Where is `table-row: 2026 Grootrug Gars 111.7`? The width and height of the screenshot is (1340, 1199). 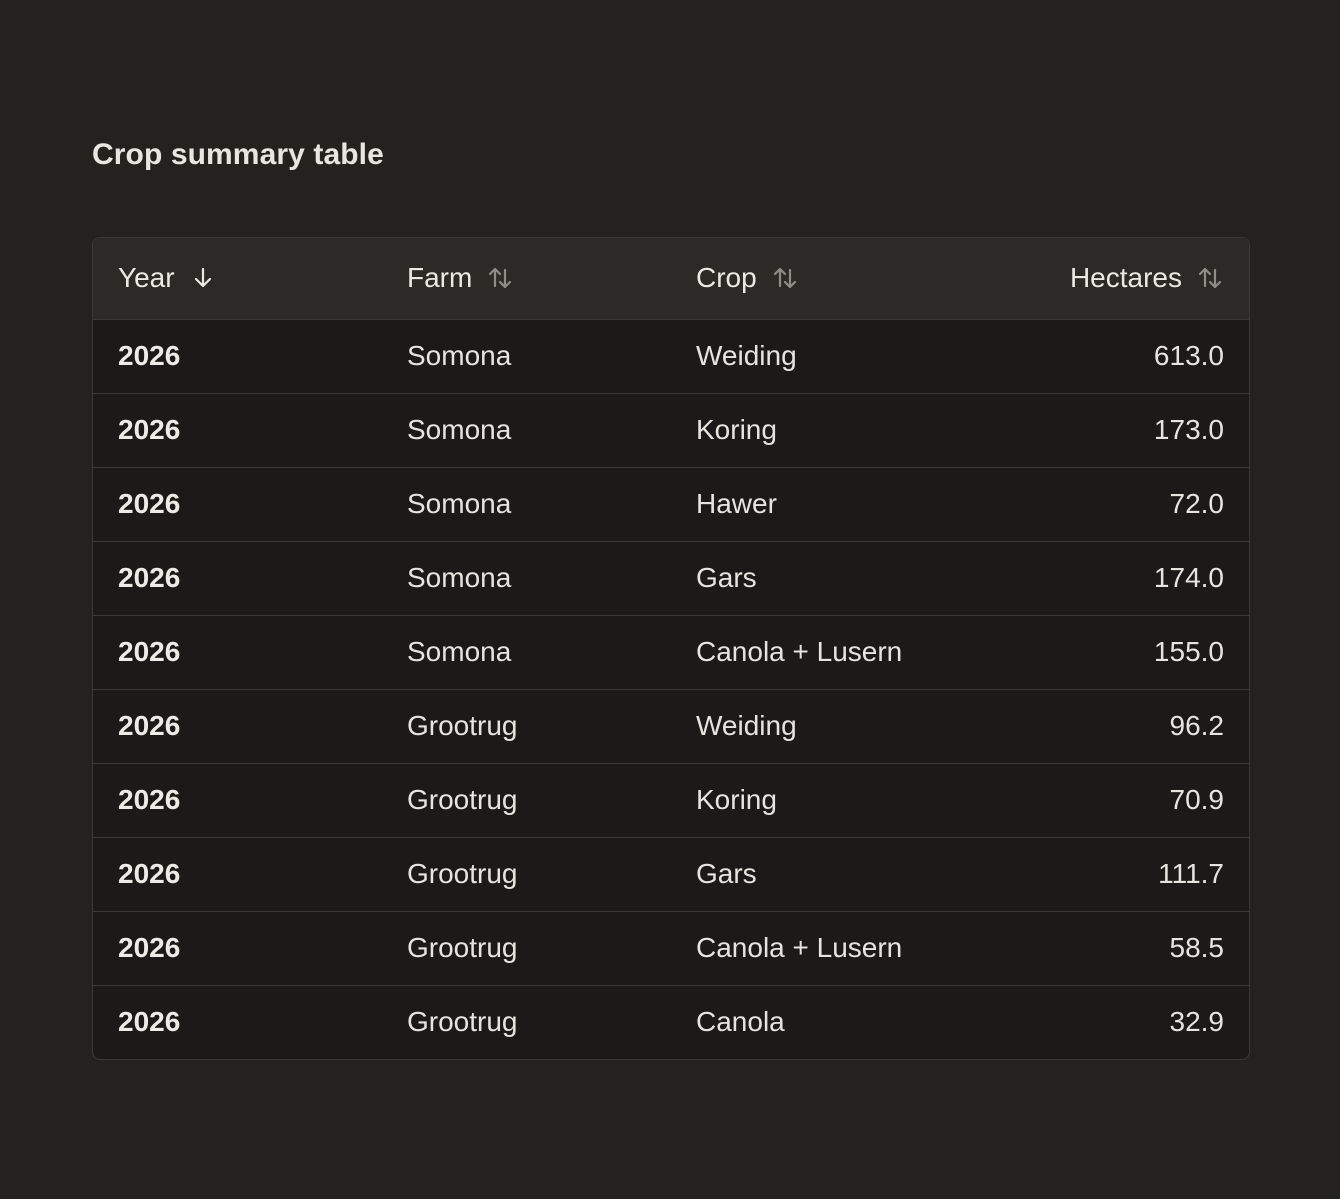
table-row: 2026 Grootrug Gars 111.7 is located at coordinates (671, 873).